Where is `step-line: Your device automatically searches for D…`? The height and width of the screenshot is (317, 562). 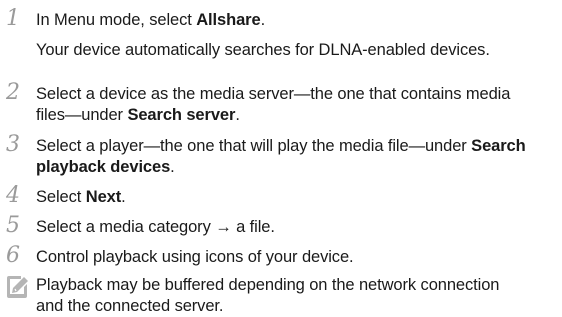
step-line: Your device automatically searches for D… is located at coordinates (296, 50).